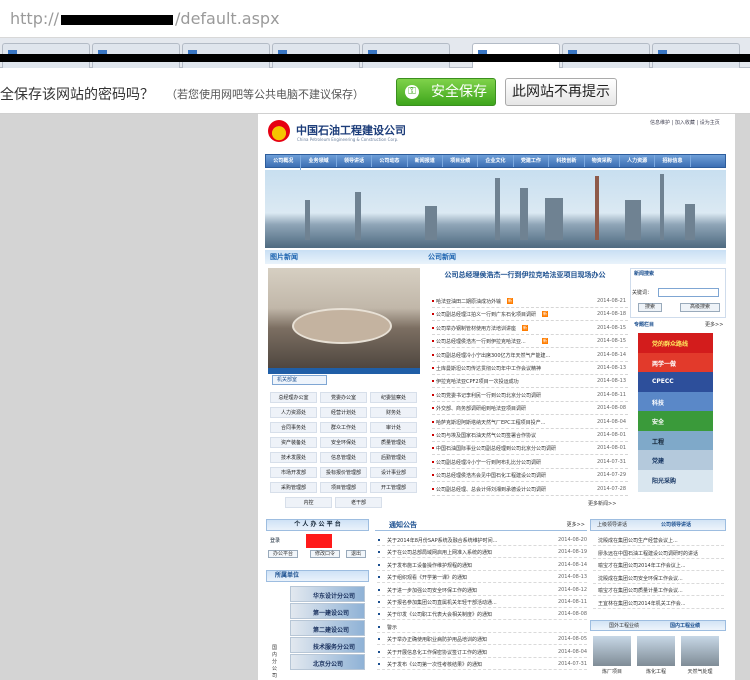 The height and width of the screenshot is (680, 750). I want to click on news-item: 公司副总经理冷小宁一行到阿布扎比分公司调研 2014-07-31, so click(530, 463).